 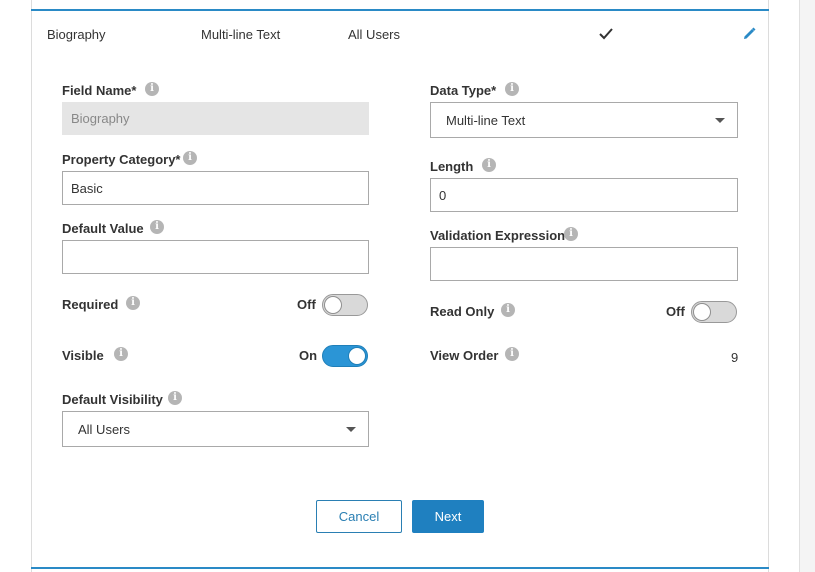 What do you see at coordinates (443, 195) in the screenshot?
I see `length-value: 0` at bounding box center [443, 195].